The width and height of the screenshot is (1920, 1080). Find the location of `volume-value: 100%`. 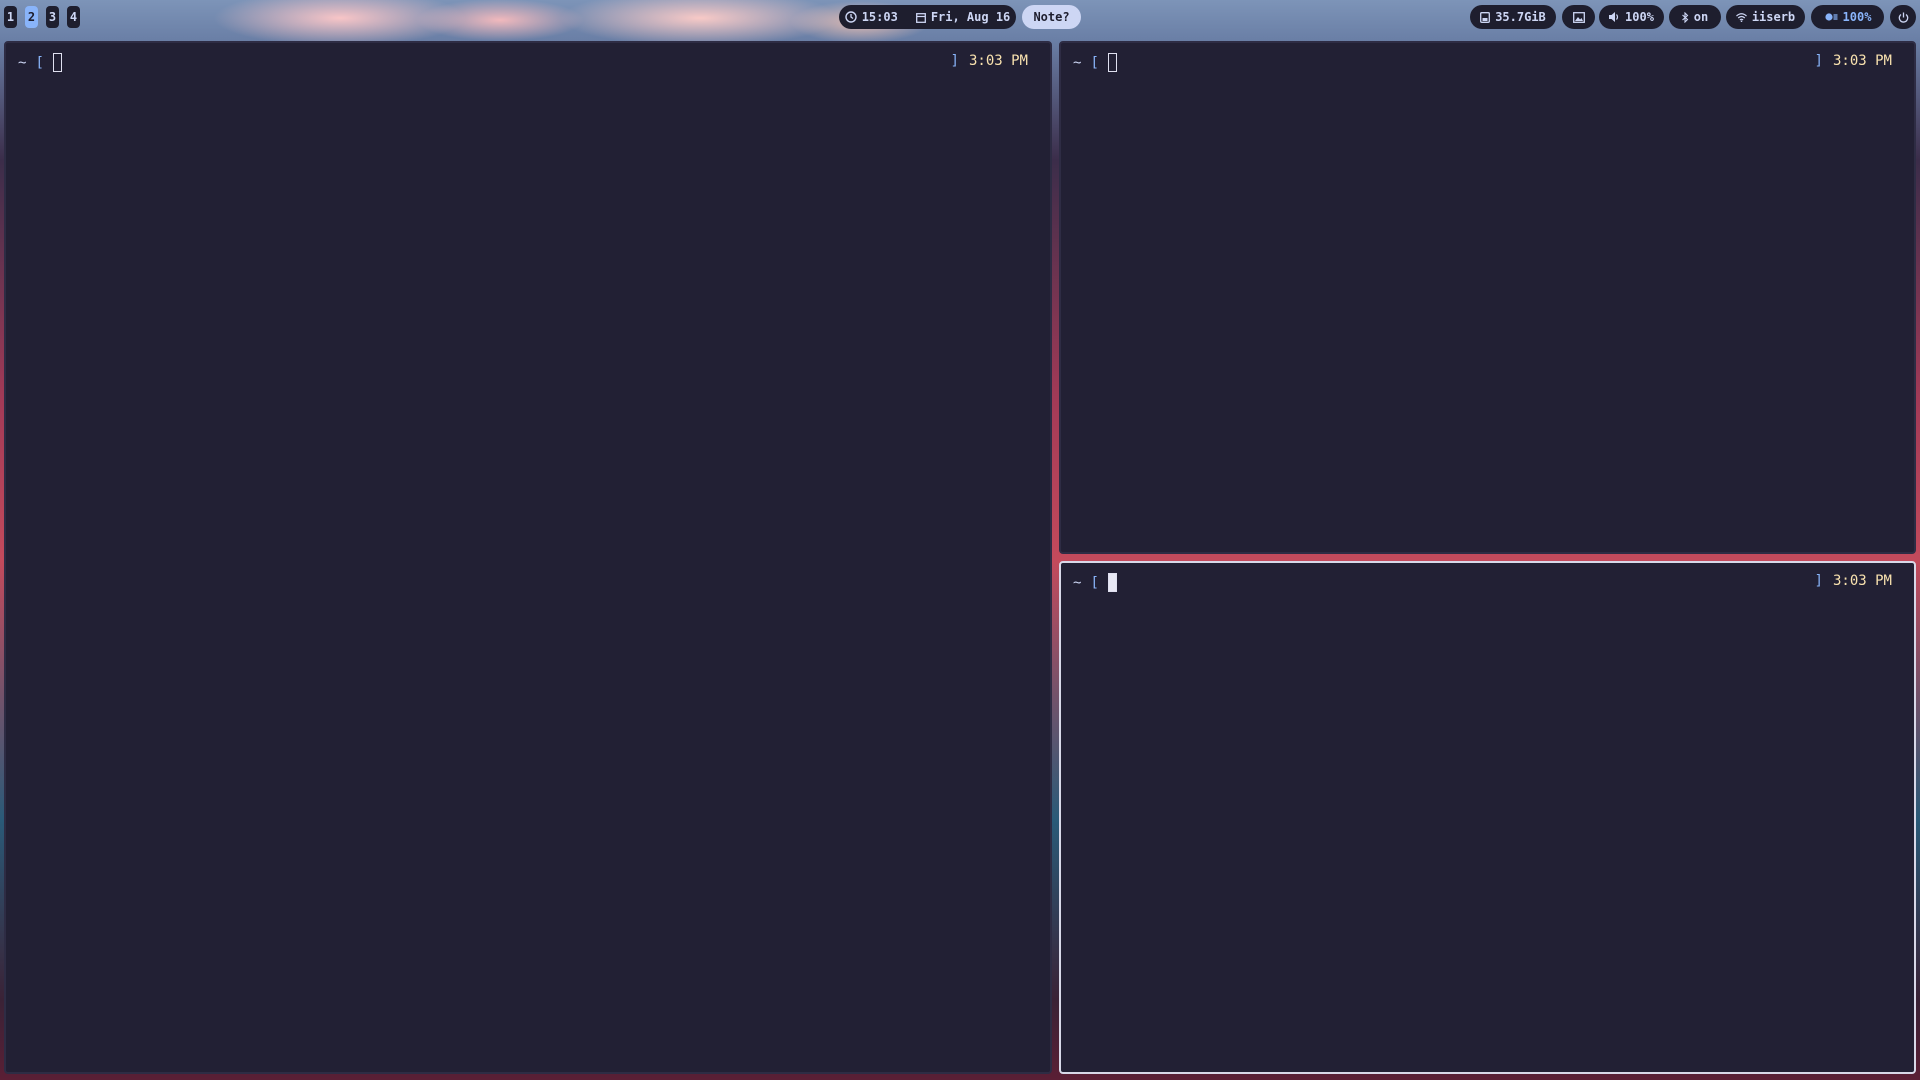

volume-value: 100% is located at coordinates (1639, 17).